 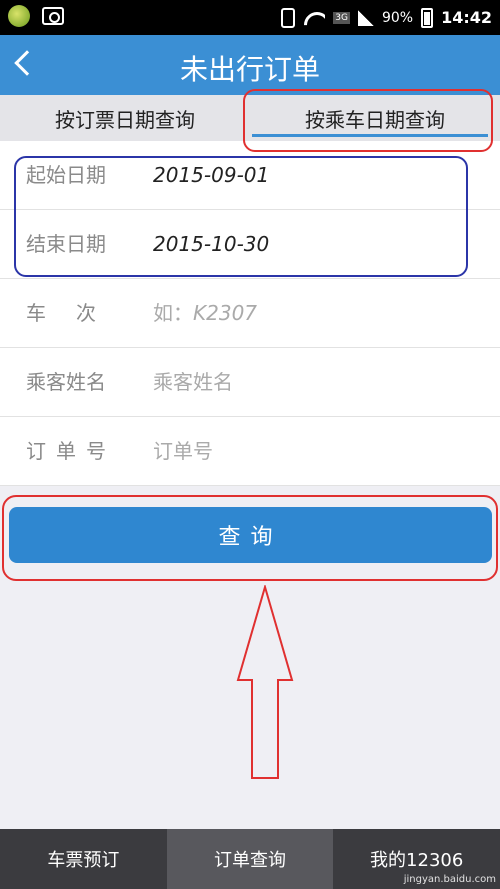 I want to click on page-title: 未出行订单, so click(x=249, y=69).